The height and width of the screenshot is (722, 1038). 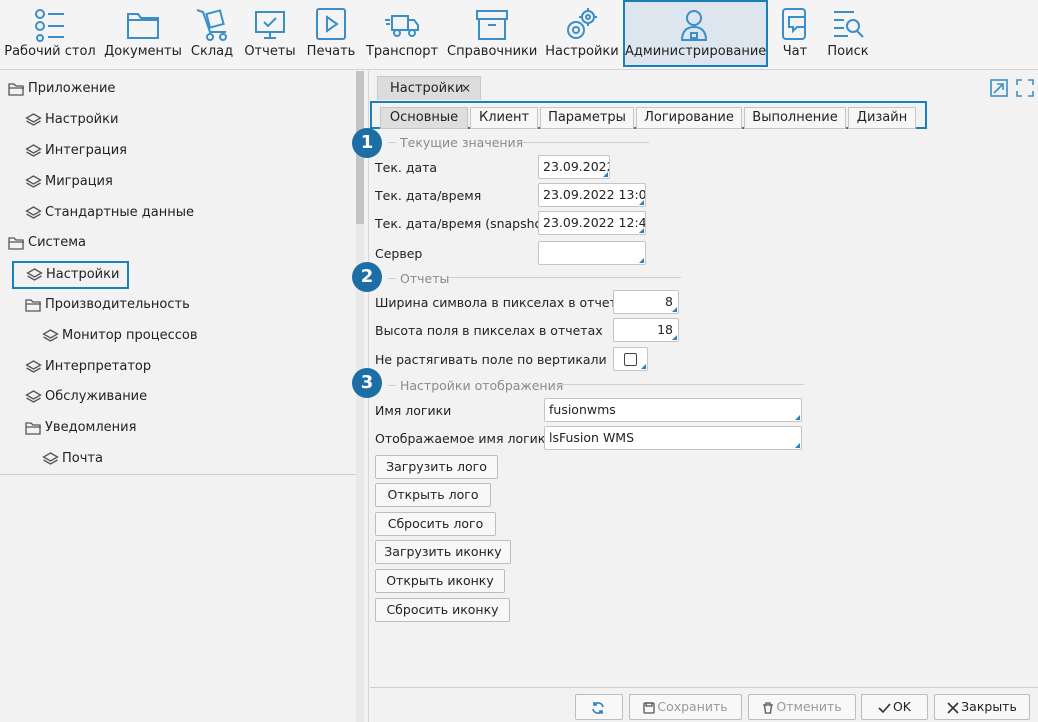 What do you see at coordinates (270, 34) in the screenshot?
I see `toolbar-reports-button: Отчеты` at bounding box center [270, 34].